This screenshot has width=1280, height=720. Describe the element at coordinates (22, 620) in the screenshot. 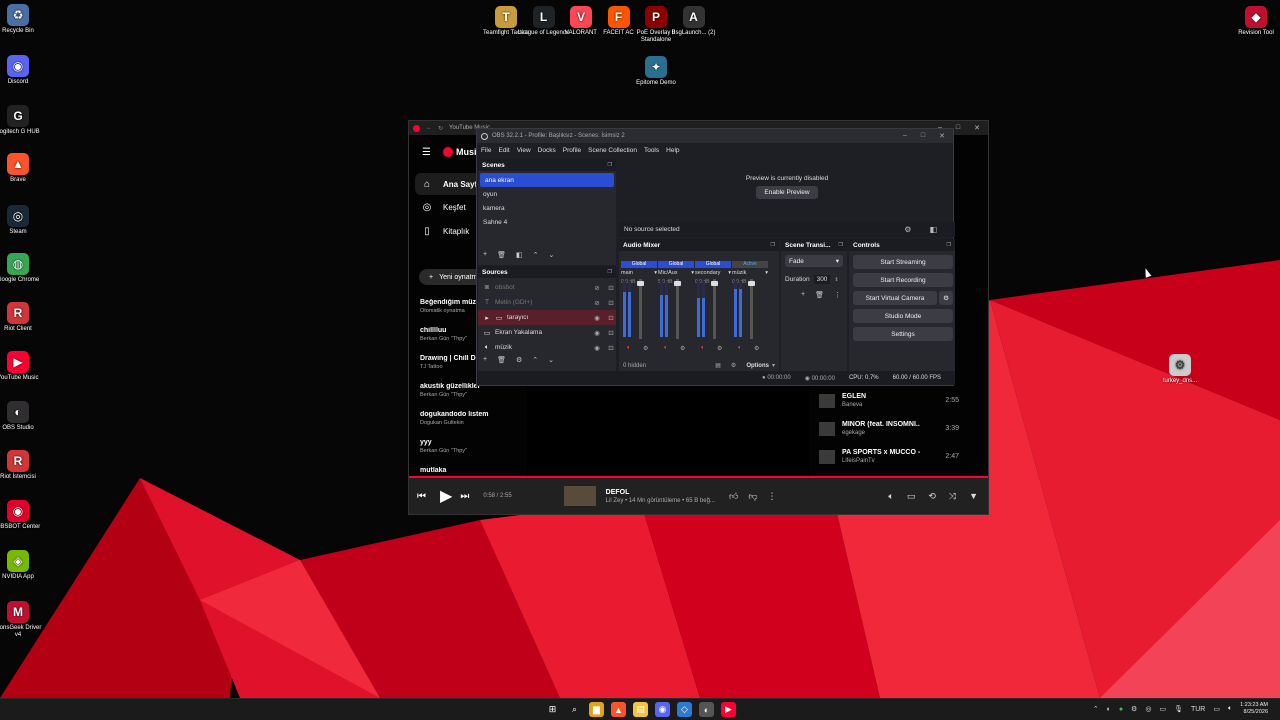

I see `desktop-icon-monsgeek: M MonsGeek Driver v4` at that location.